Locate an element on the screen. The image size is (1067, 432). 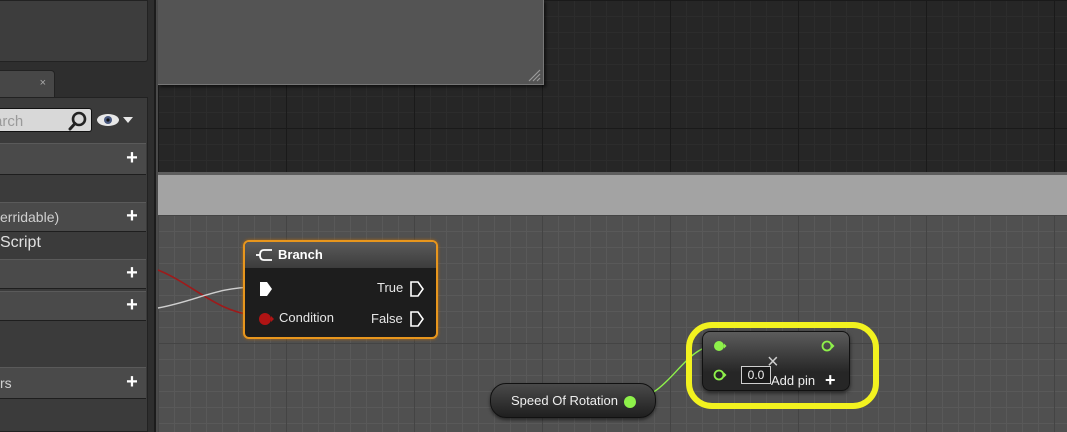
add-pin-plus-icon: + is located at coordinates (830, 380).